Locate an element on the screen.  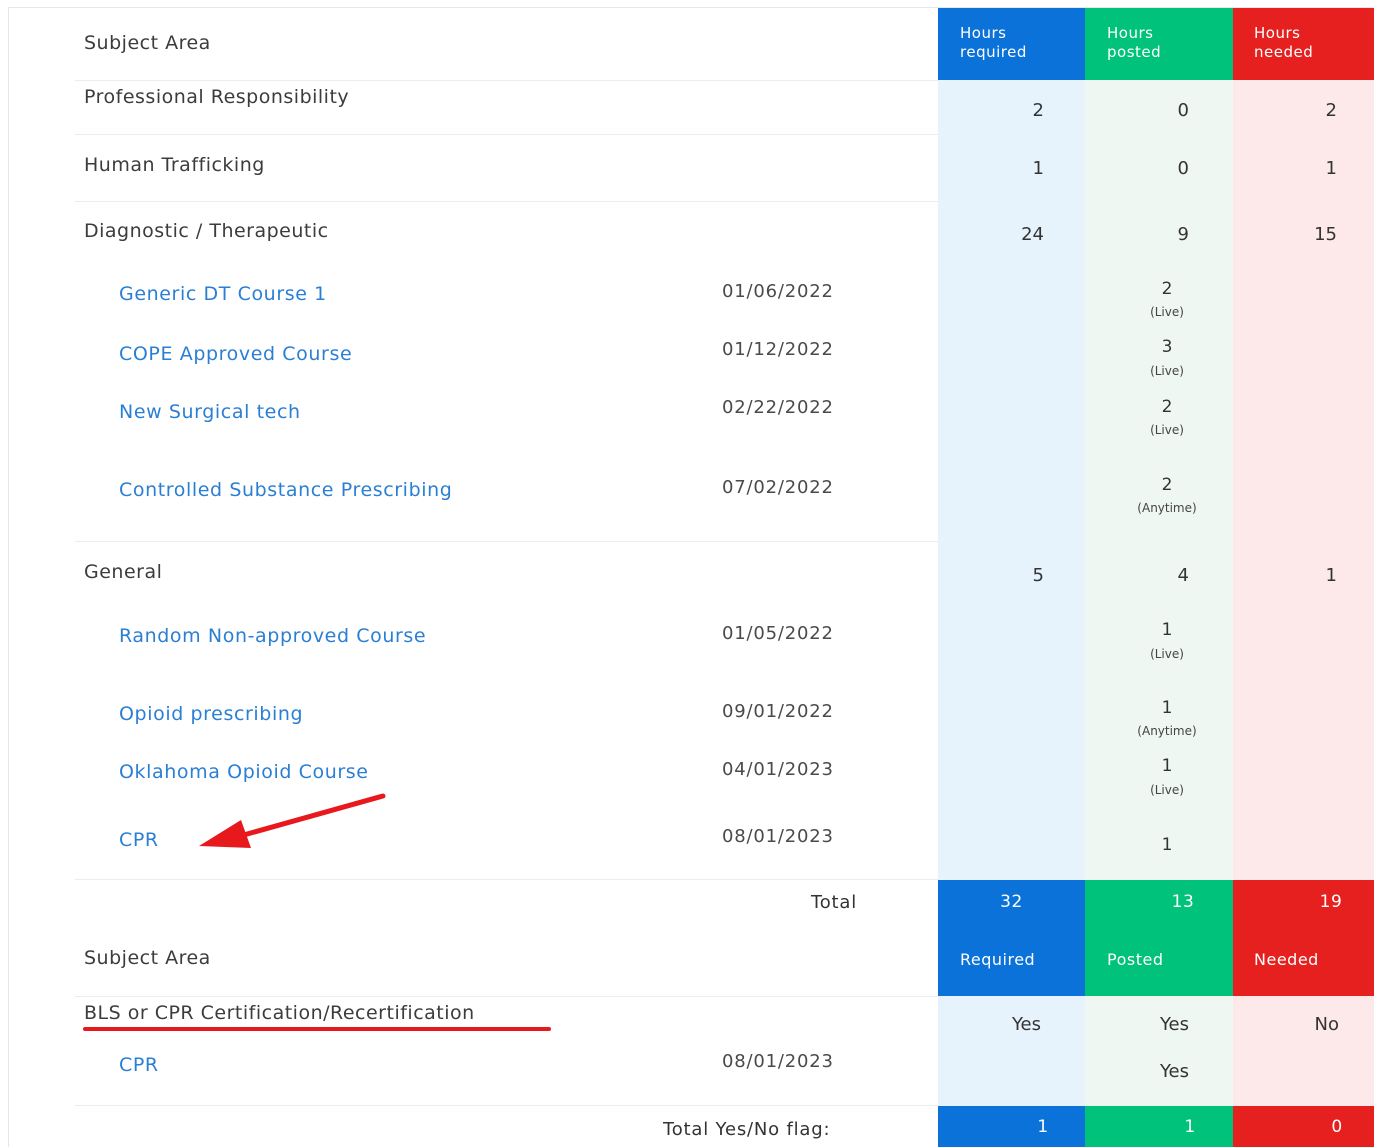
header-hours-posted: Hours posted is located at coordinates (1159, 44).